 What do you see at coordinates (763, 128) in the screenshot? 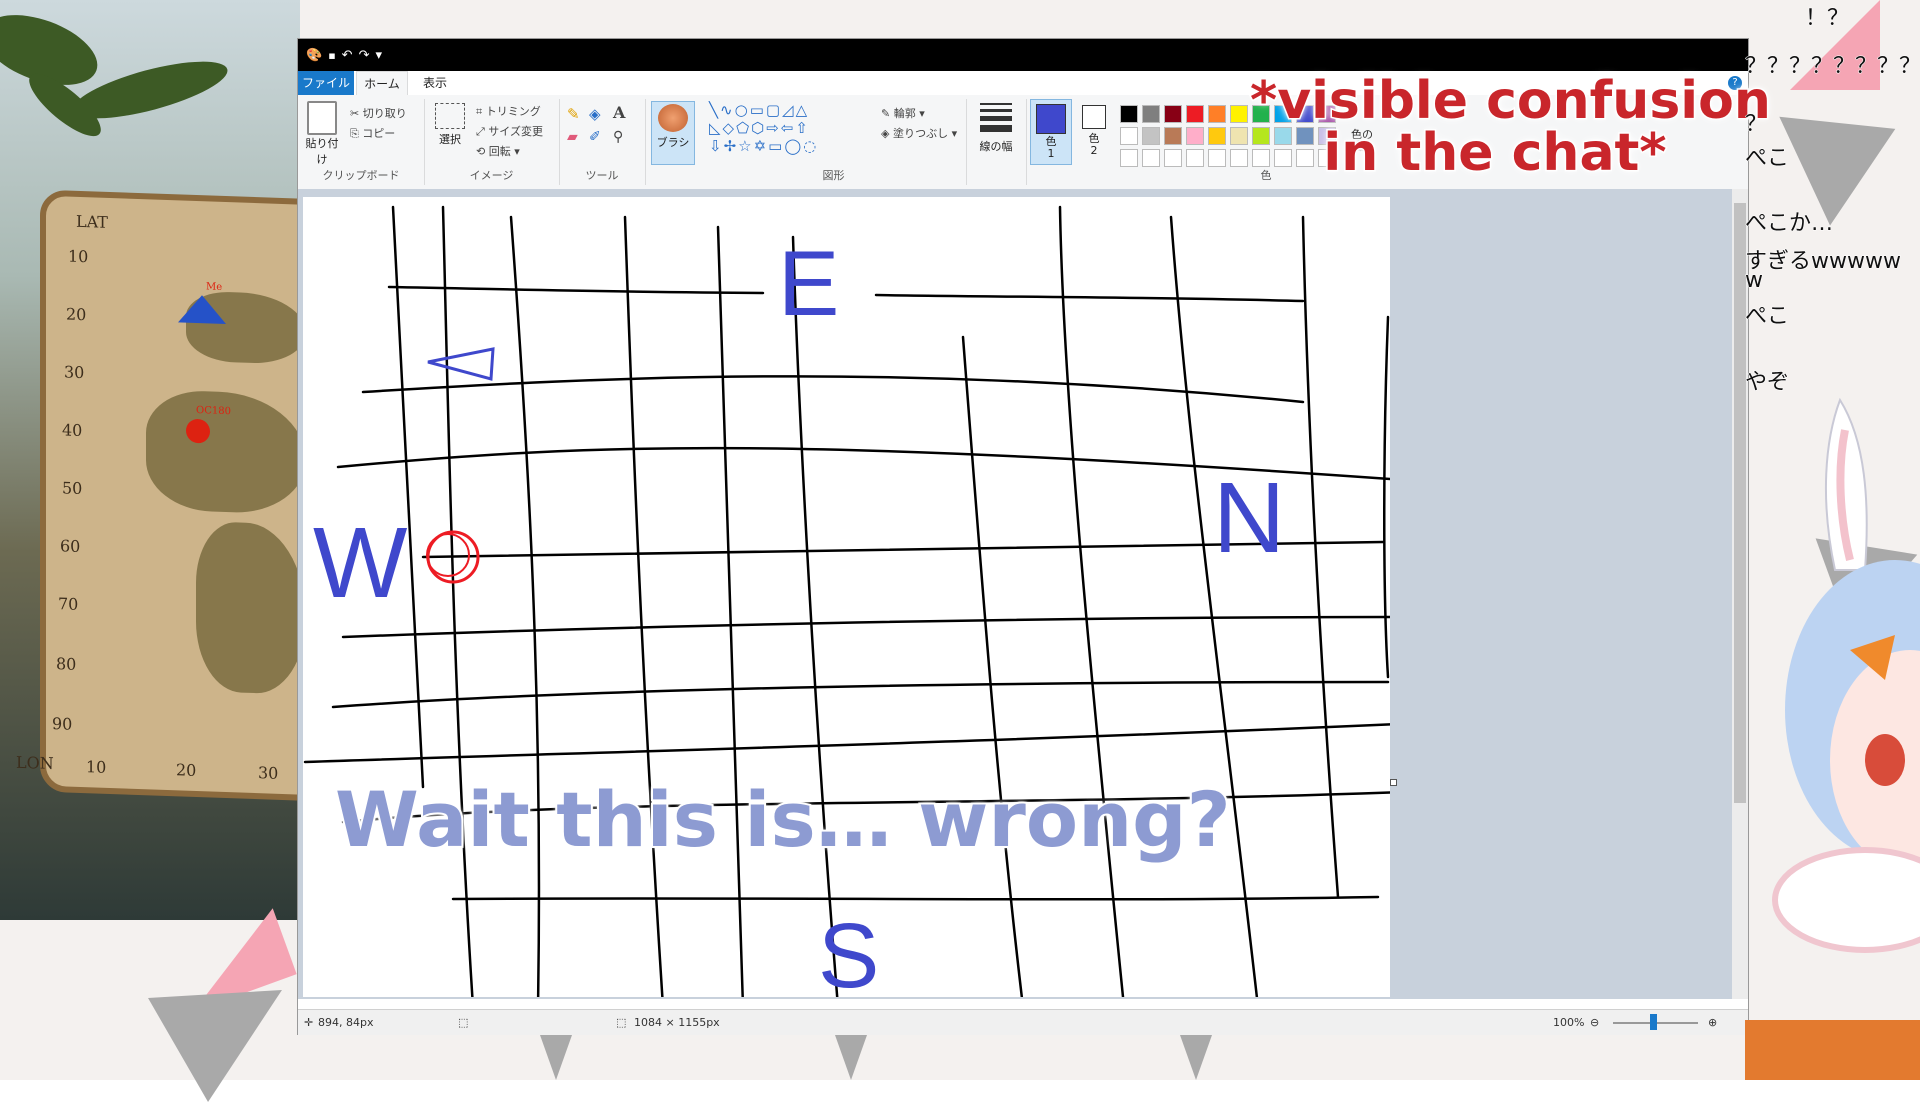
I see `shapes-gallery: ╲∿○▭▢◿△ ◺◇⬠⬡⇨⇦⇧ ⇩✢☆✡▭◯◌` at bounding box center [763, 128].